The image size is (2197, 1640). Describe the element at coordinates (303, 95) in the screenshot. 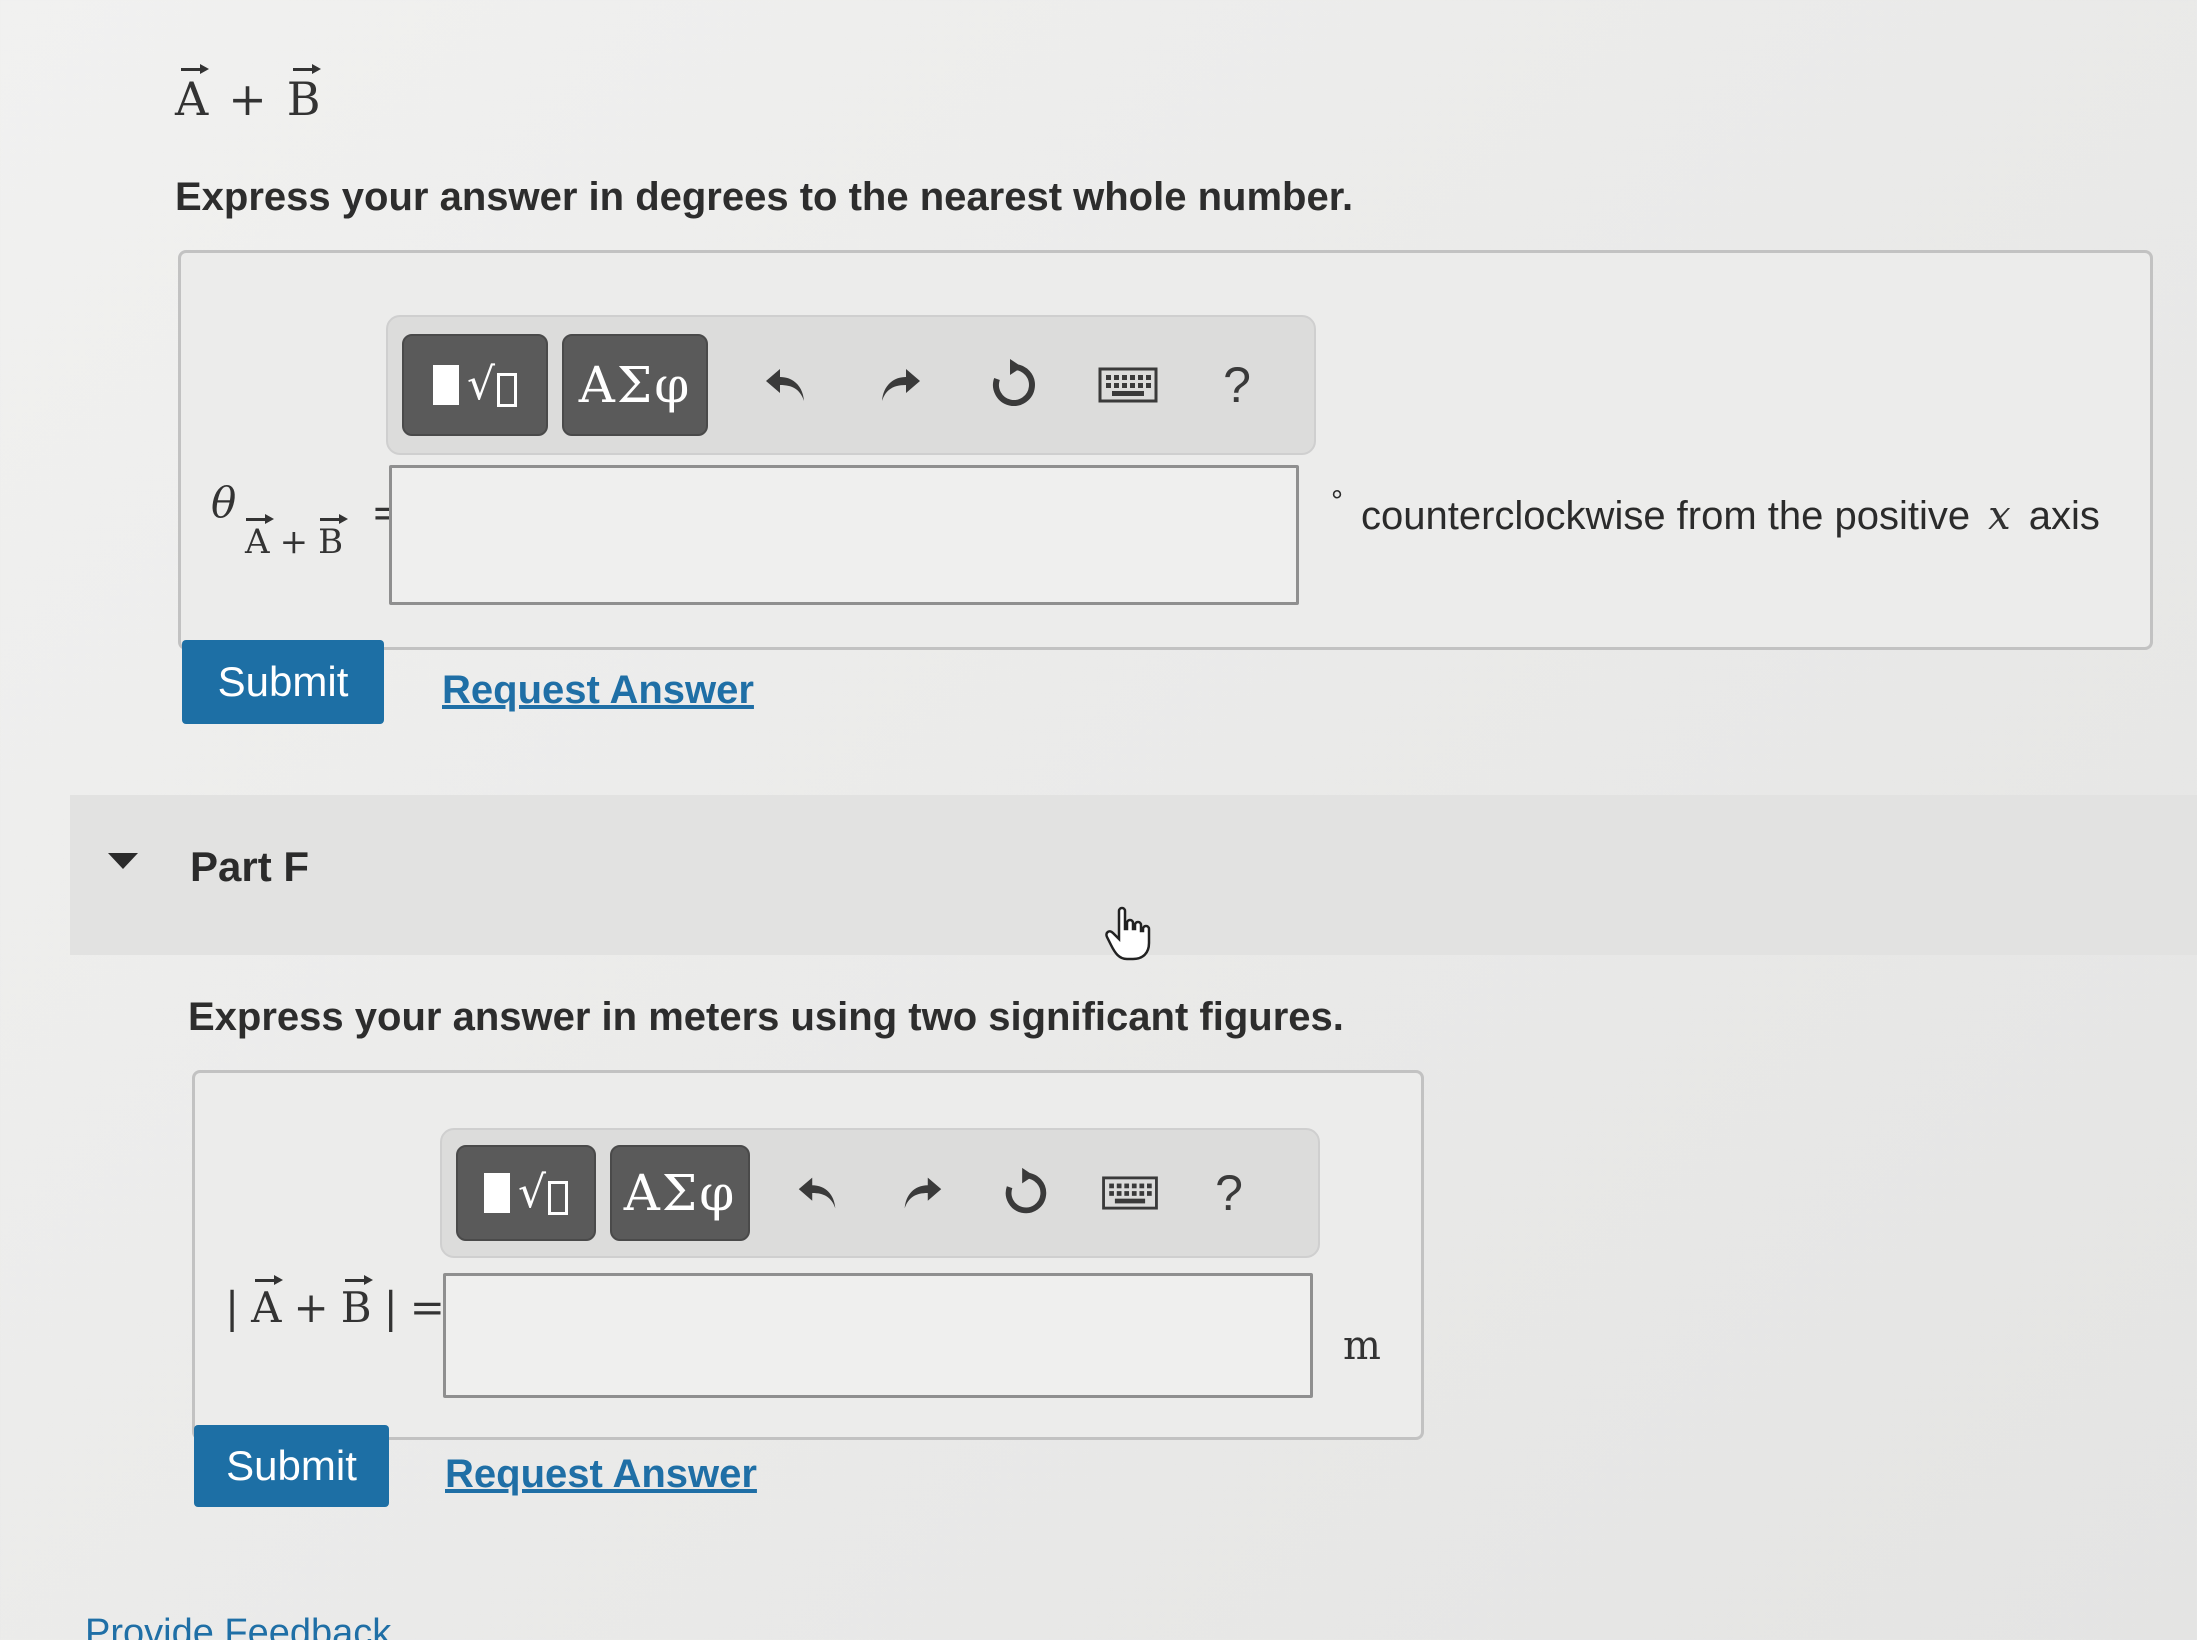

I see `vector-b: B` at that location.